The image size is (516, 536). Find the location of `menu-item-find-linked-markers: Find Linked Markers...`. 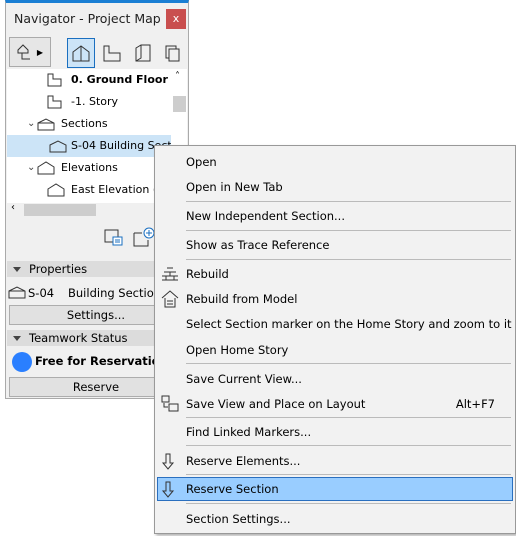

menu-item-find-linked-markers: Find Linked Markers... is located at coordinates (335, 432).